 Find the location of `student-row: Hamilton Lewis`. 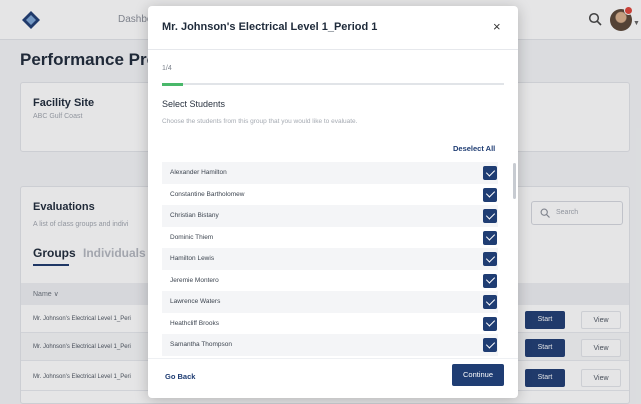

student-row: Hamilton Lewis is located at coordinates (330, 259).